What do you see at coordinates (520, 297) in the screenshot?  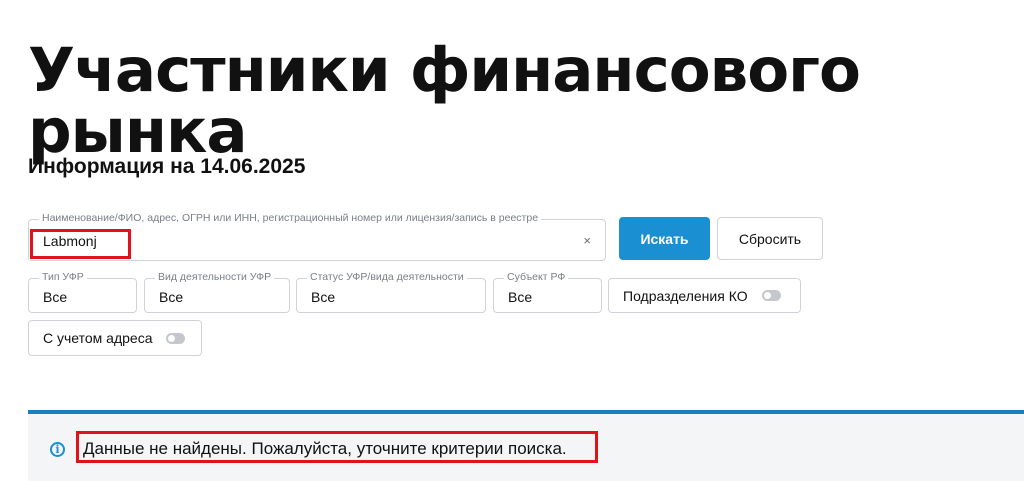 I see `region-select-value: Все` at bounding box center [520, 297].